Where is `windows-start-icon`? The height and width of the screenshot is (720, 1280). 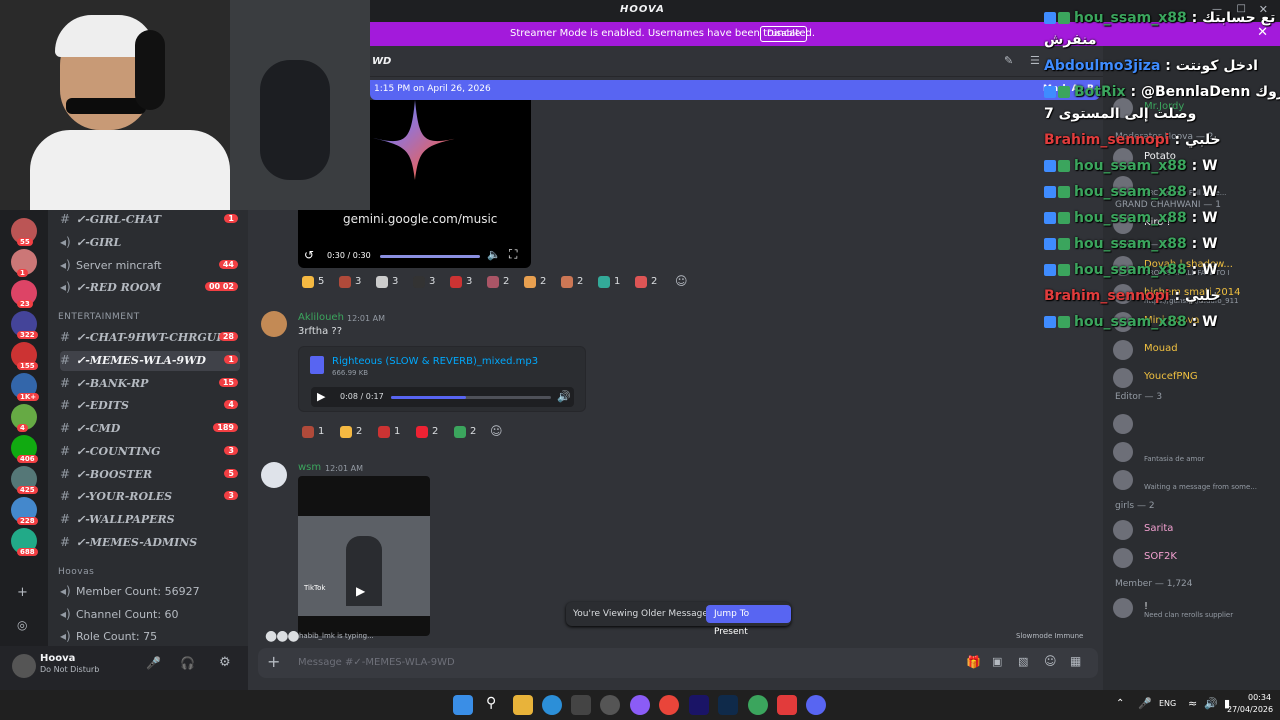
windows-start-icon is located at coordinates (463, 705).